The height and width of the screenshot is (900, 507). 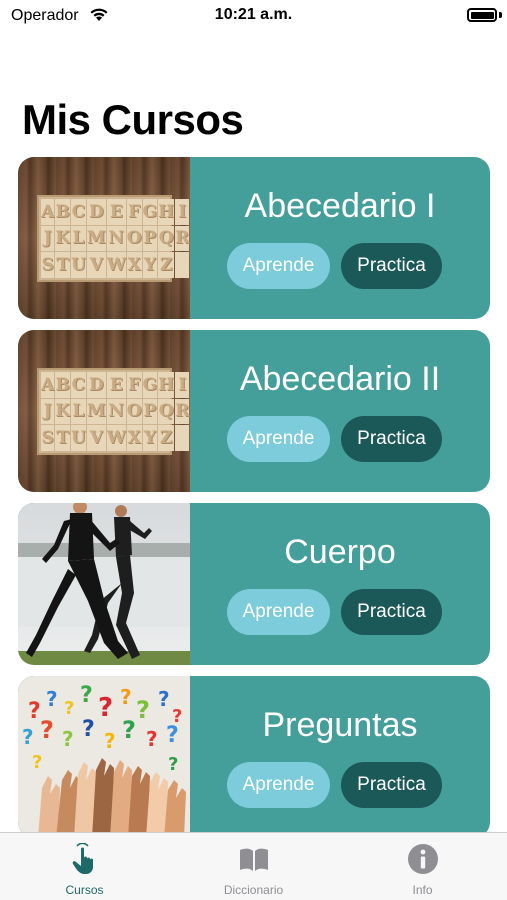 What do you see at coordinates (84, 890) in the screenshot?
I see `tab-label: Cursos` at bounding box center [84, 890].